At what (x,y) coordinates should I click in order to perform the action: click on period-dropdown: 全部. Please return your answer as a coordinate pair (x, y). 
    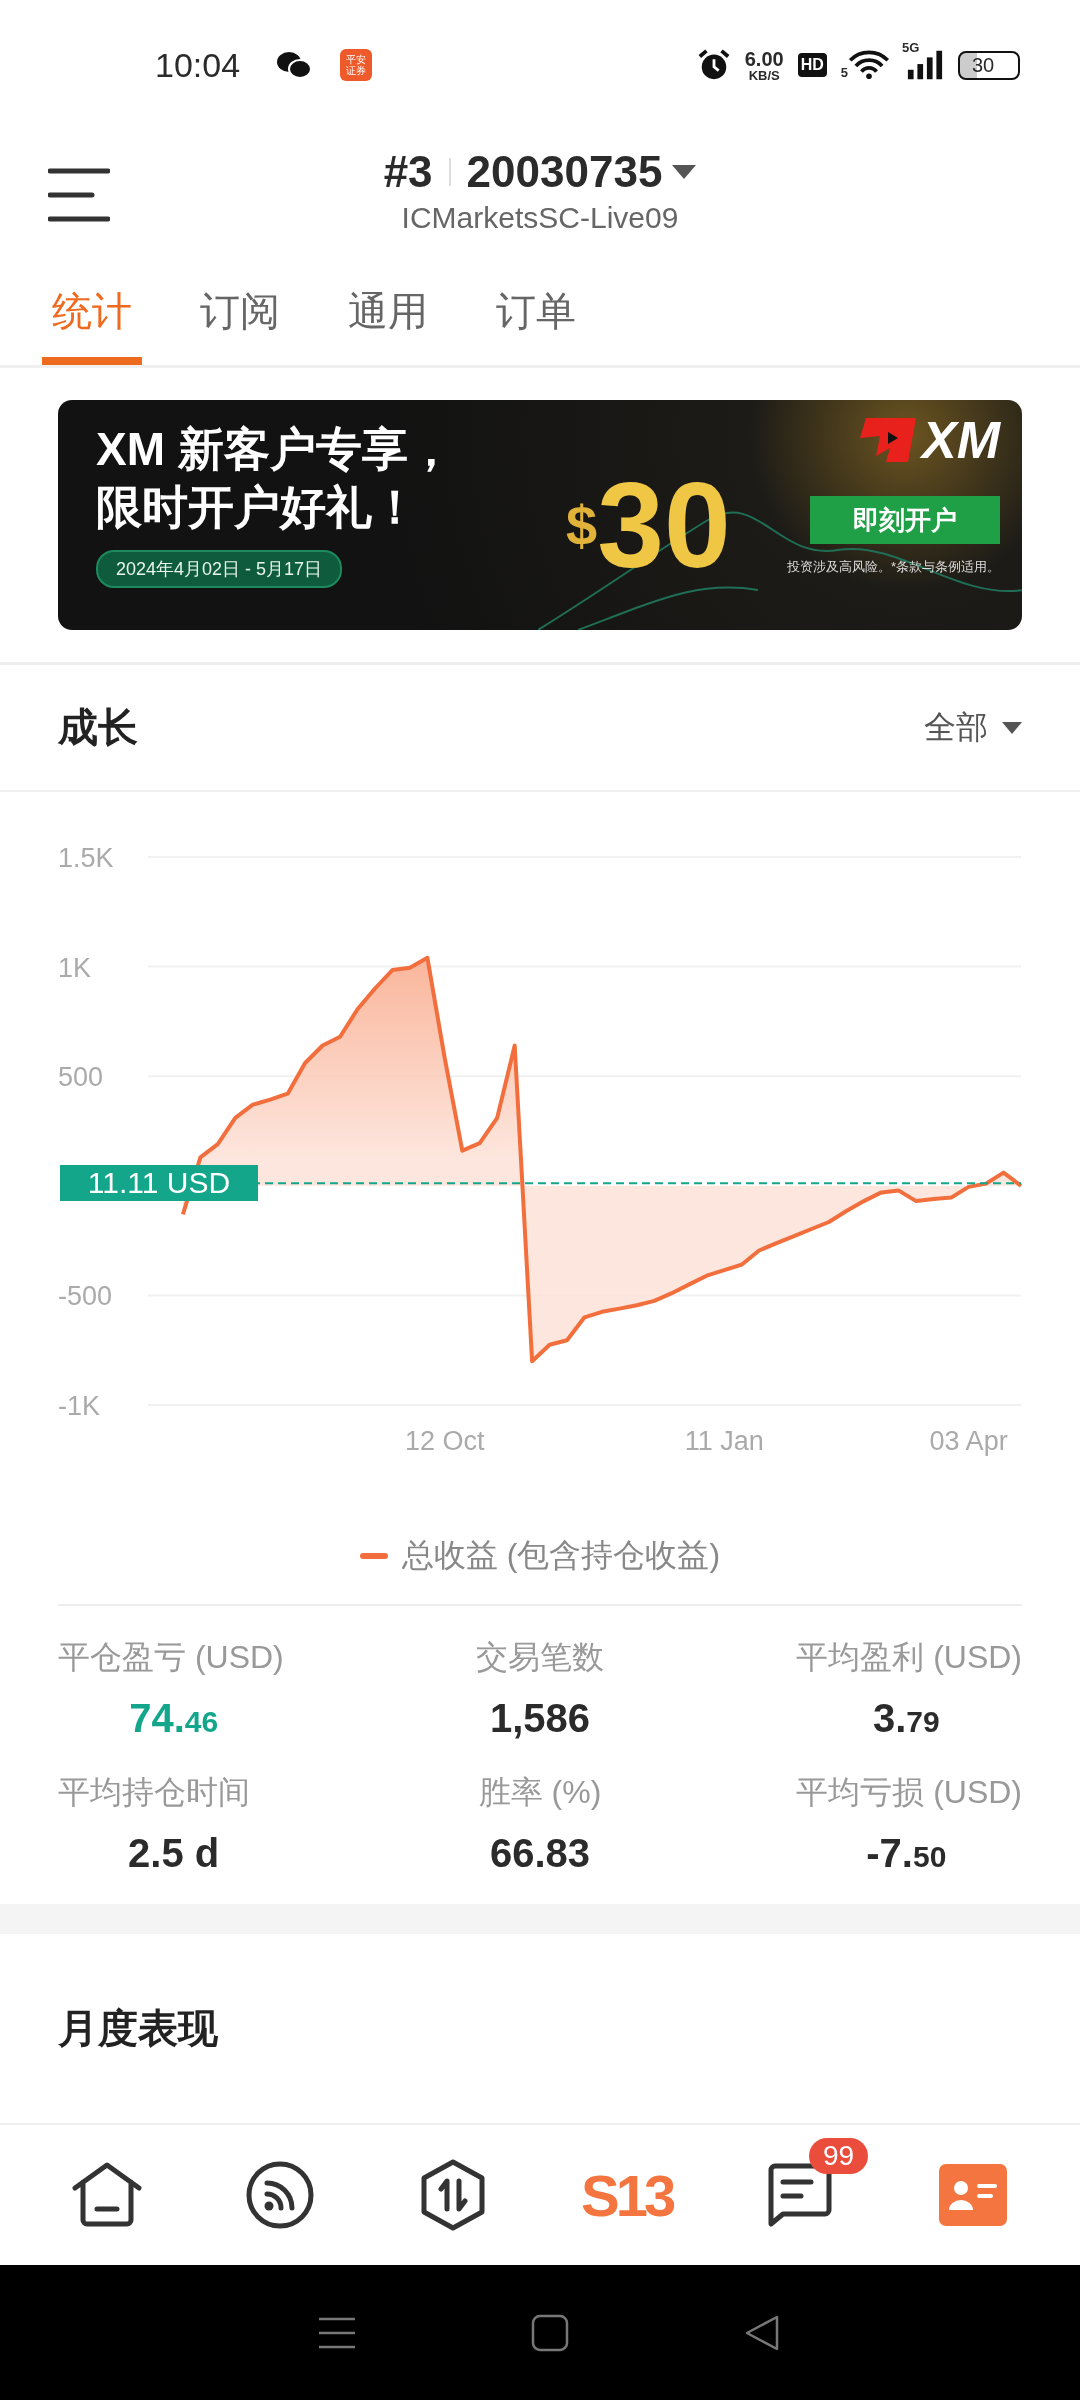
    Looking at the image, I should click on (973, 727).